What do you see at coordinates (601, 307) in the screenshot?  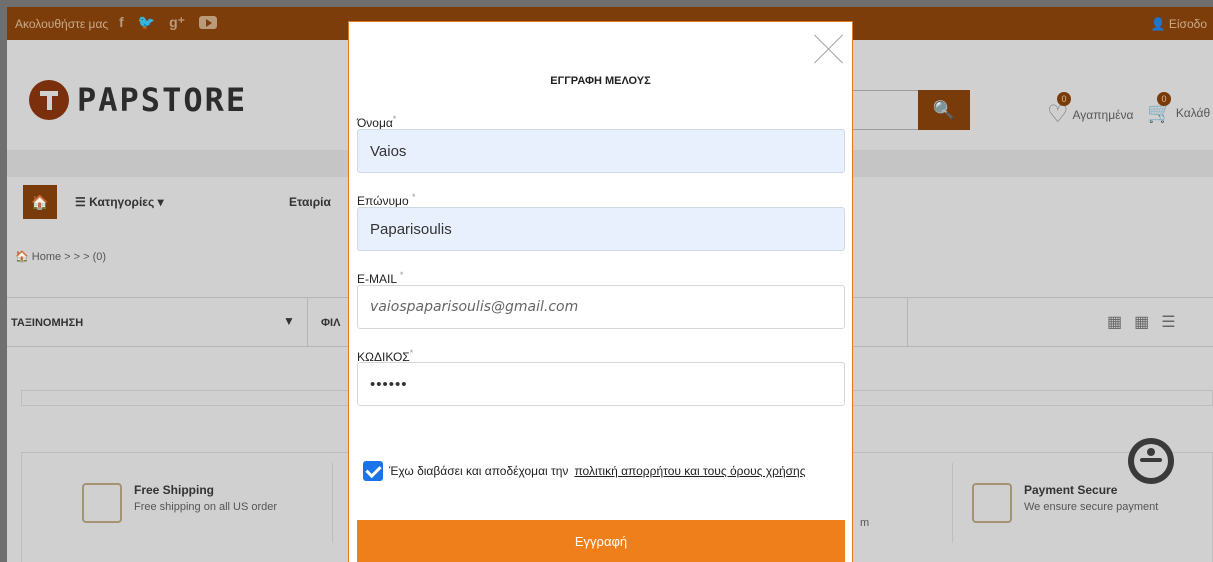 I see `email-field` at bounding box center [601, 307].